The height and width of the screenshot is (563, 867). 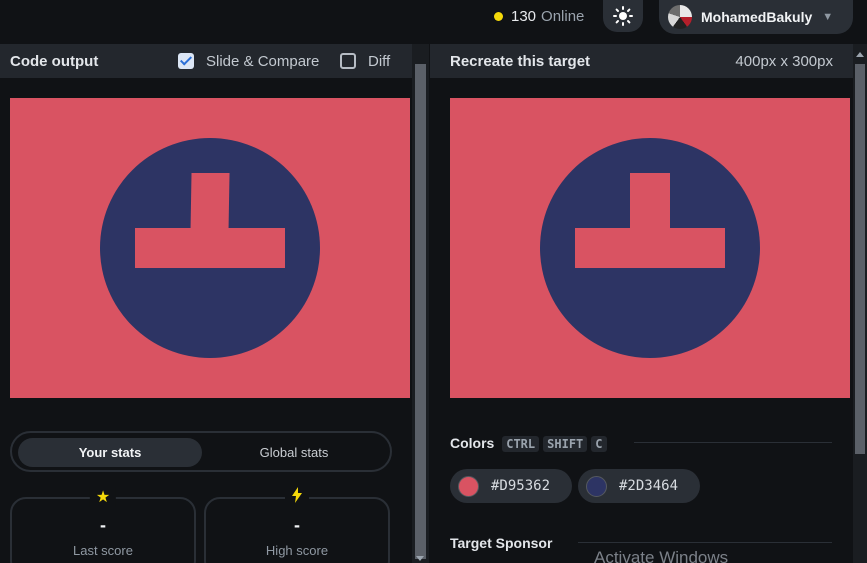 What do you see at coordinates (420, 311) in the screenshot?
I see `left-scrollbar-thumb` at bounding box center [420, 311].